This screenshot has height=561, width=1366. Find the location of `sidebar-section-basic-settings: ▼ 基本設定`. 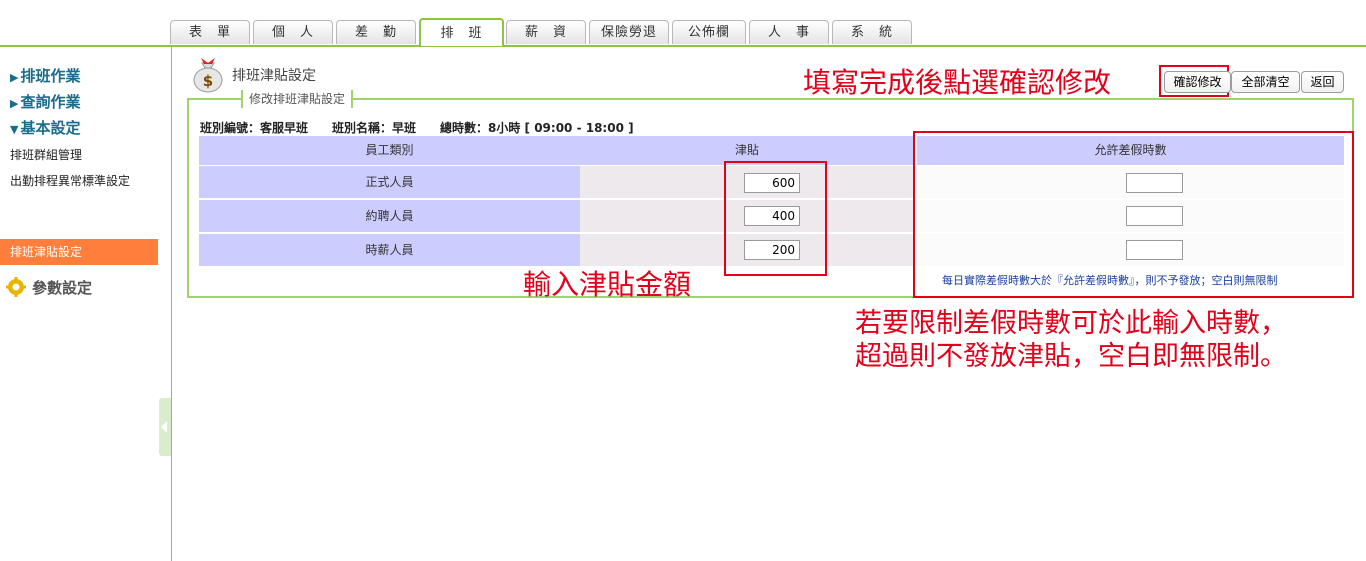

sidebar-section-basic-settings: ▼ 基本設定 is located at coordinates (45, 127).